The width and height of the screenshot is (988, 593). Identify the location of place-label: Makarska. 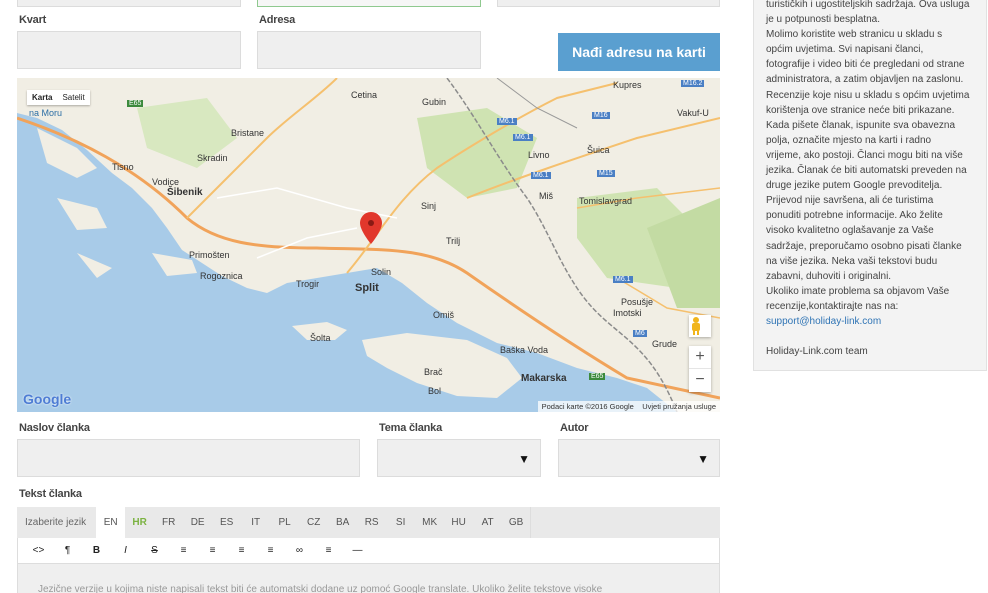
(544, 378).